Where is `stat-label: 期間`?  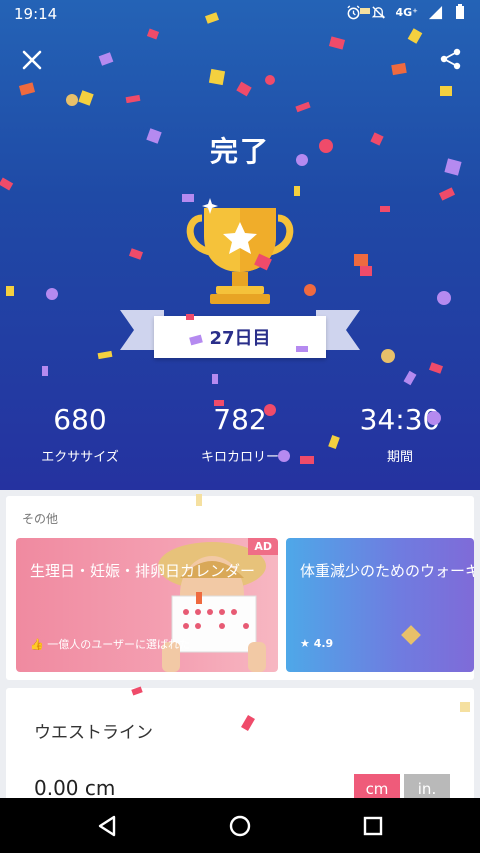 stat-label: 期間 is located at coordinates (399, 457).